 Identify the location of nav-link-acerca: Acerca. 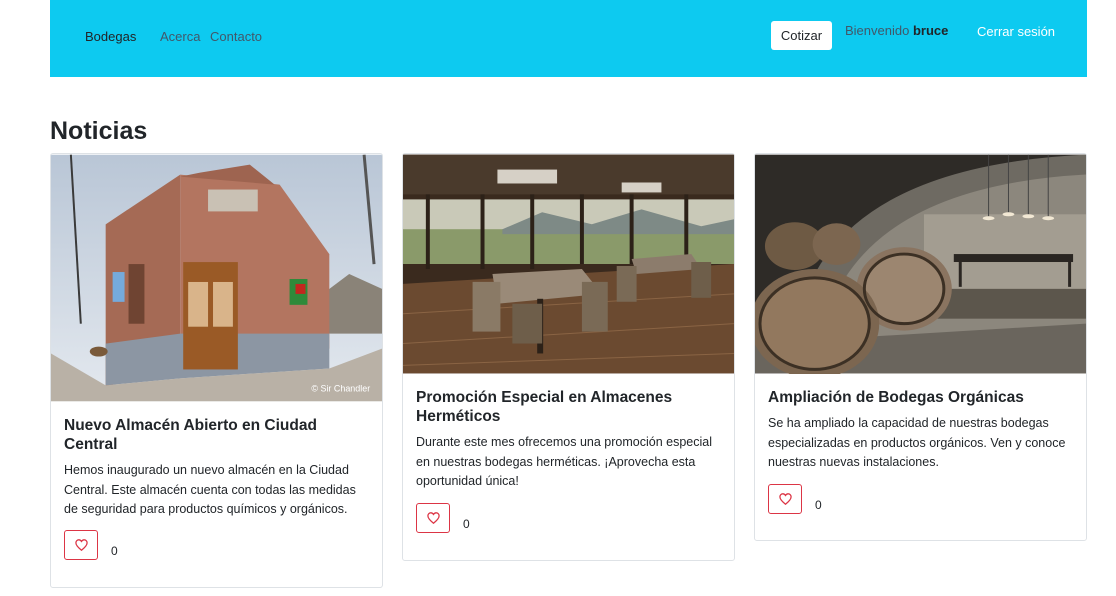
(180, 36).